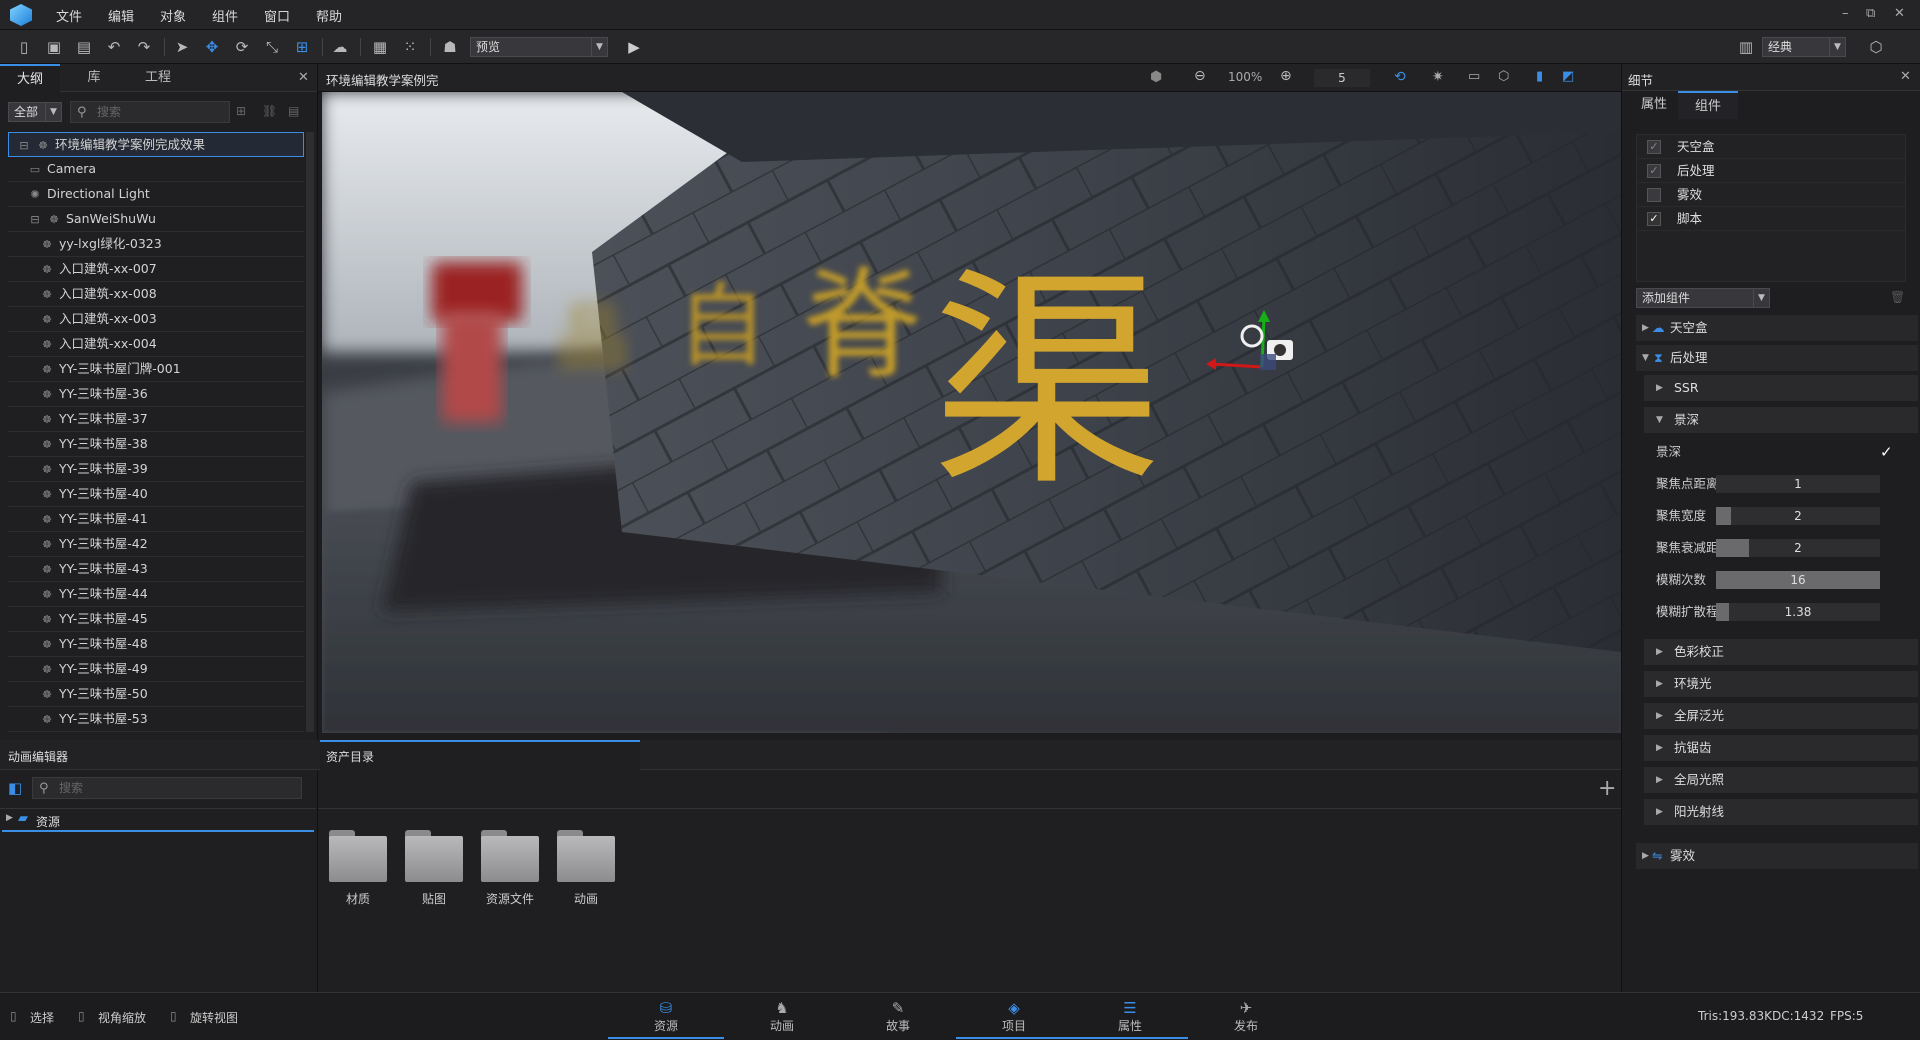 The image size is (1920, 1040). Describe the element at coordinates (434, 868) in the screenshot. I see `folder-texture: 贴图` at that location.